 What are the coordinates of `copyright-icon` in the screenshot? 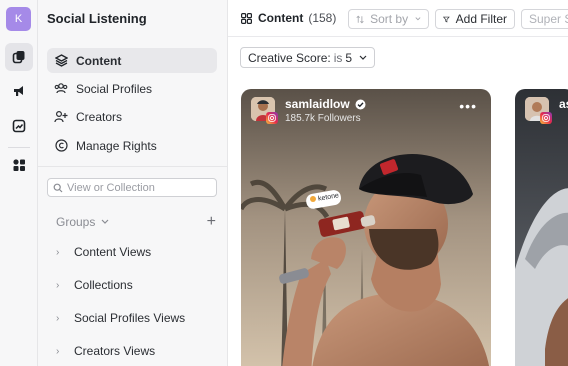 It's located at (61, 146).